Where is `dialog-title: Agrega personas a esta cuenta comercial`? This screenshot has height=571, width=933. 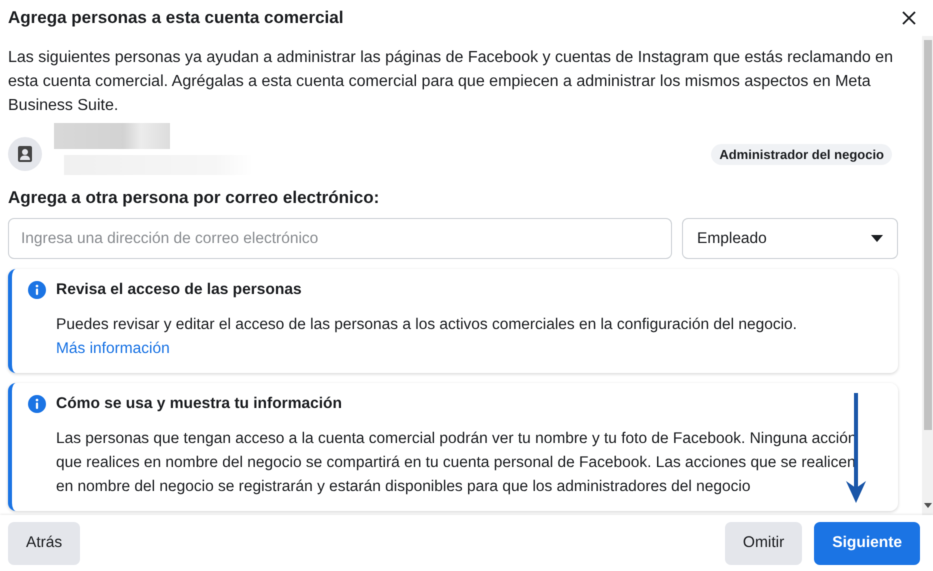
dialog-title: Agrega personas a esta cuenta comercial is located at coordinates (176, 18).